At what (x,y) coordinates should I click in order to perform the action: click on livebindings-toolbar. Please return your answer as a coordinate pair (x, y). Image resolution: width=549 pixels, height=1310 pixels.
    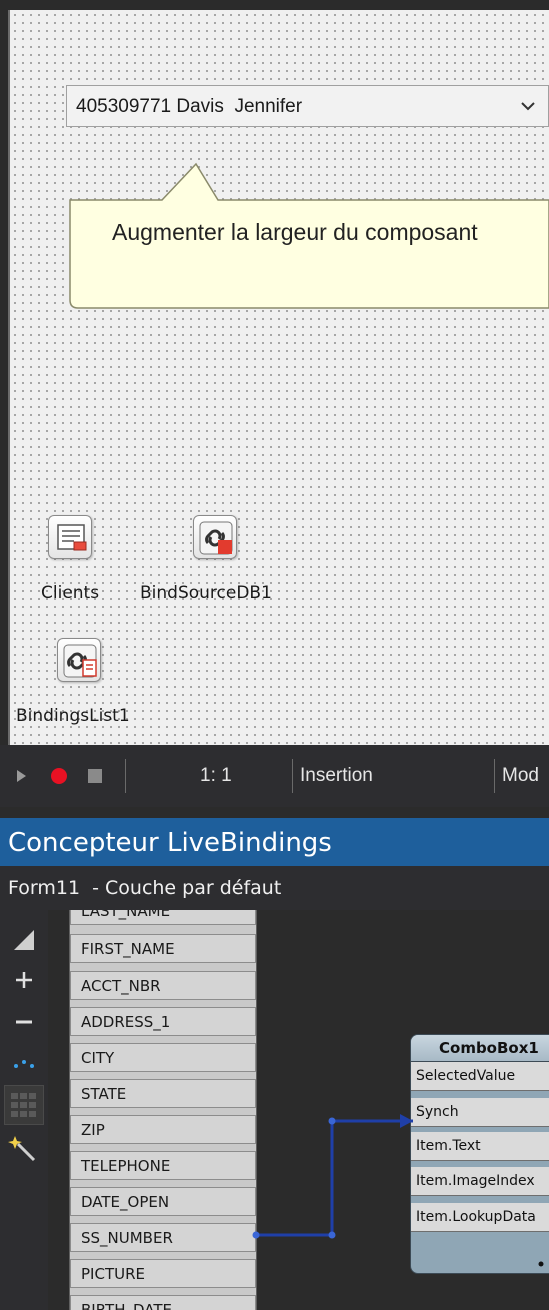
    Looking at the image, I should click on (24, 1110).